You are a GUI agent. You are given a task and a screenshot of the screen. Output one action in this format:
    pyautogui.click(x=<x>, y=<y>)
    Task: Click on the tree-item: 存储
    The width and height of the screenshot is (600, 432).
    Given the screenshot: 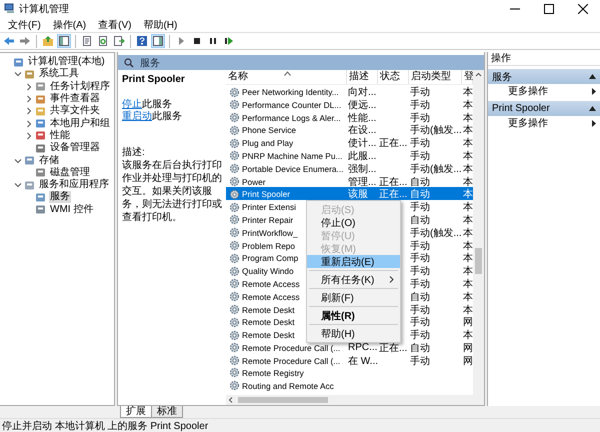 What is the action you would take?
    pyautogui.click(x=49, y=160)
    